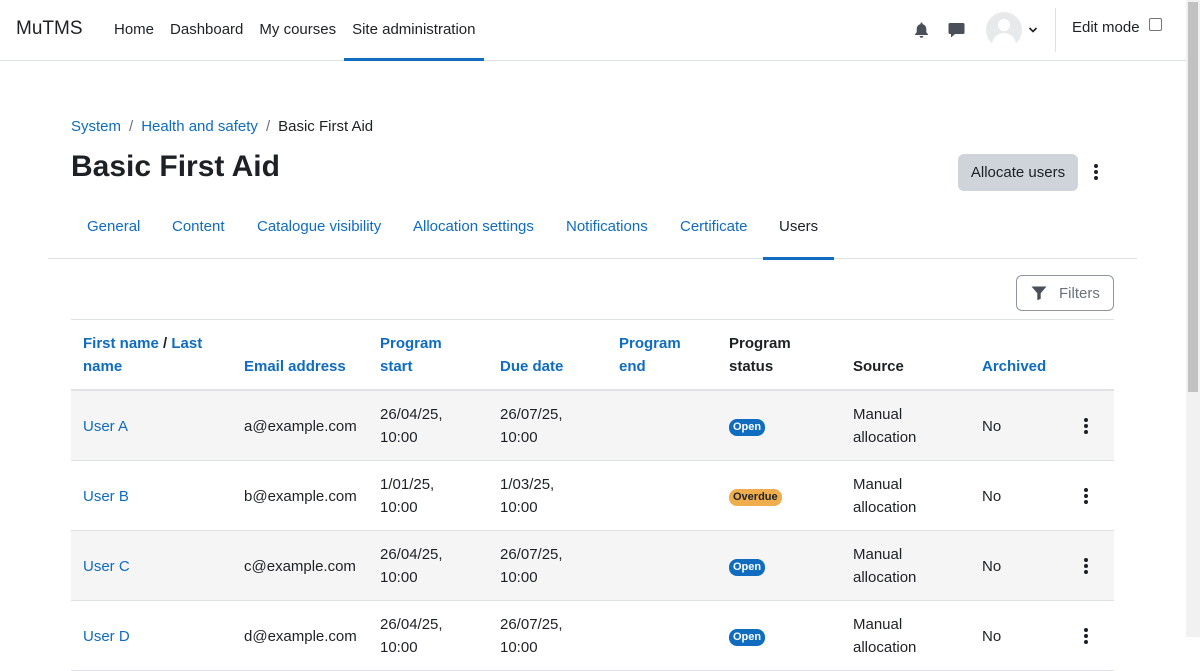 The image size is (1200, 671). Describe the element at coordinates (921, 30) in the screenshot. I see `bell-icon` at that location.